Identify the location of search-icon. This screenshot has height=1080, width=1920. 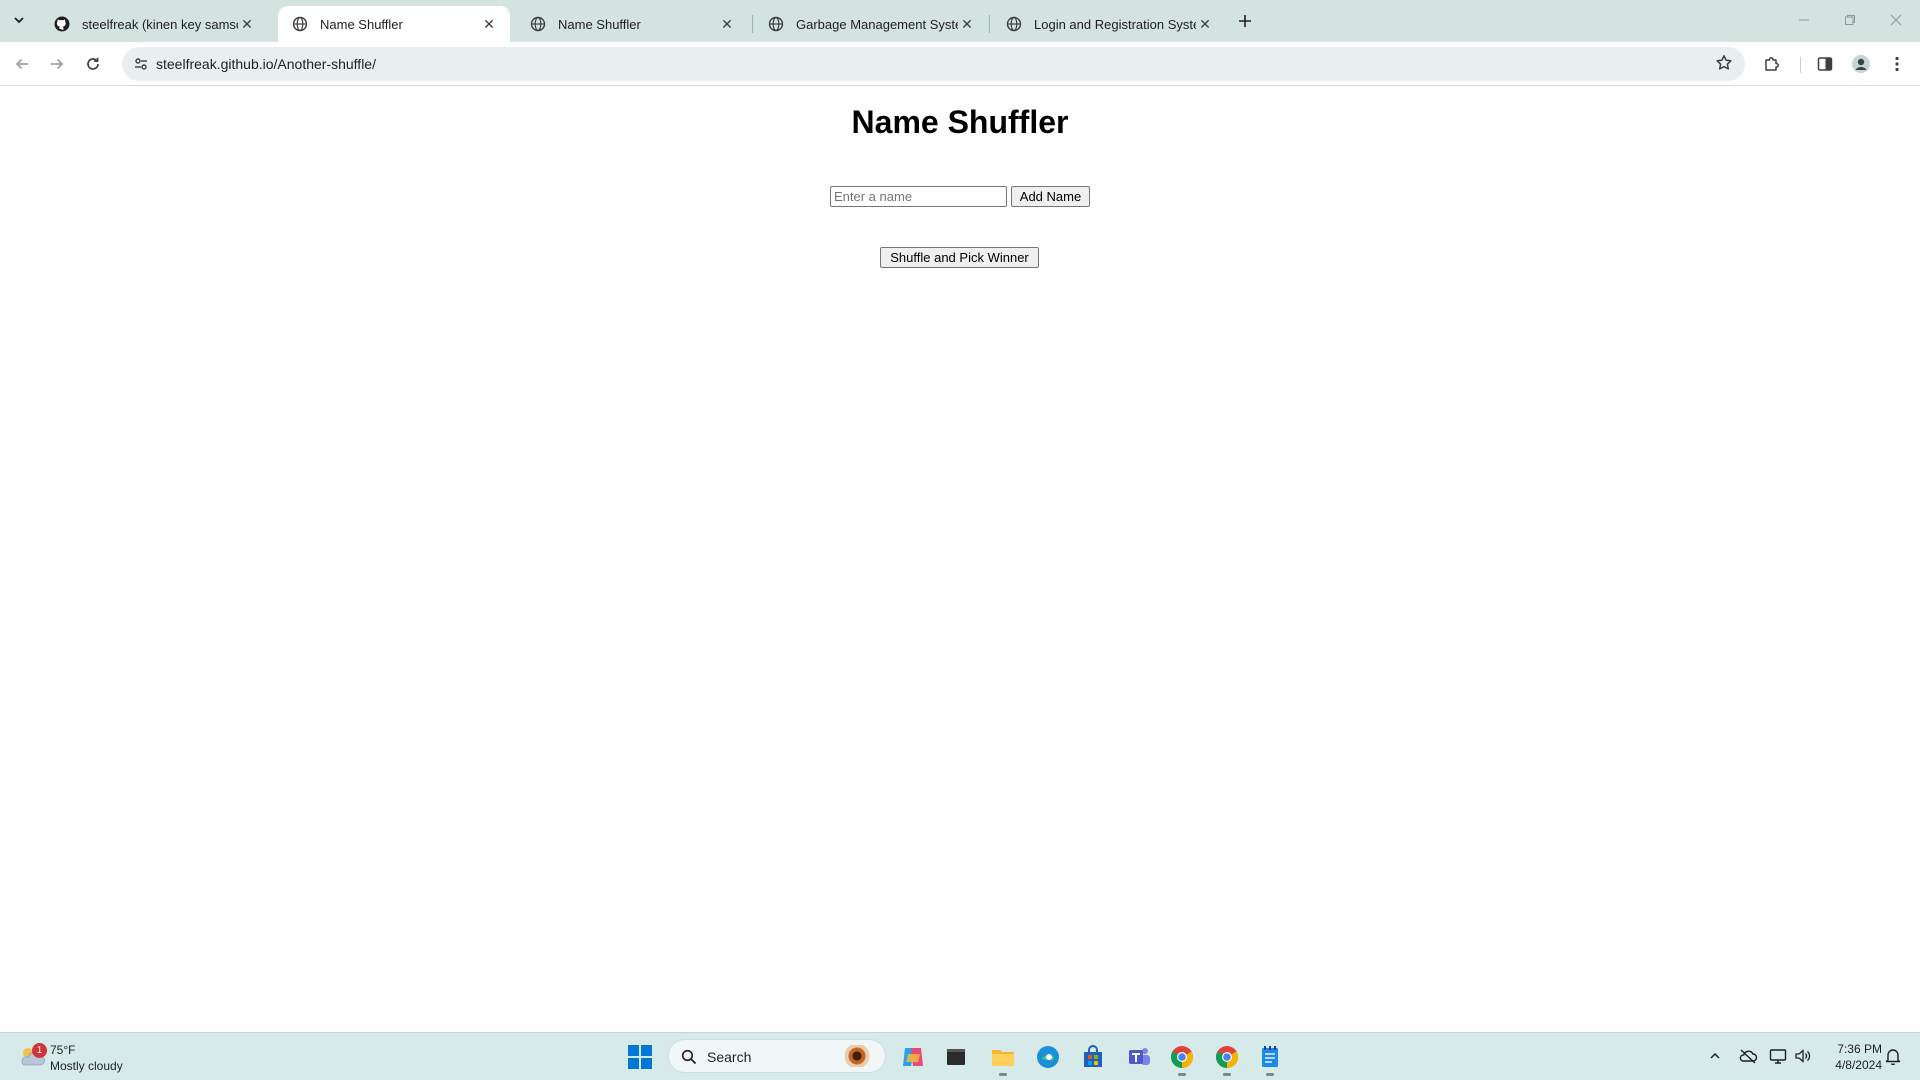
(689, 1057).